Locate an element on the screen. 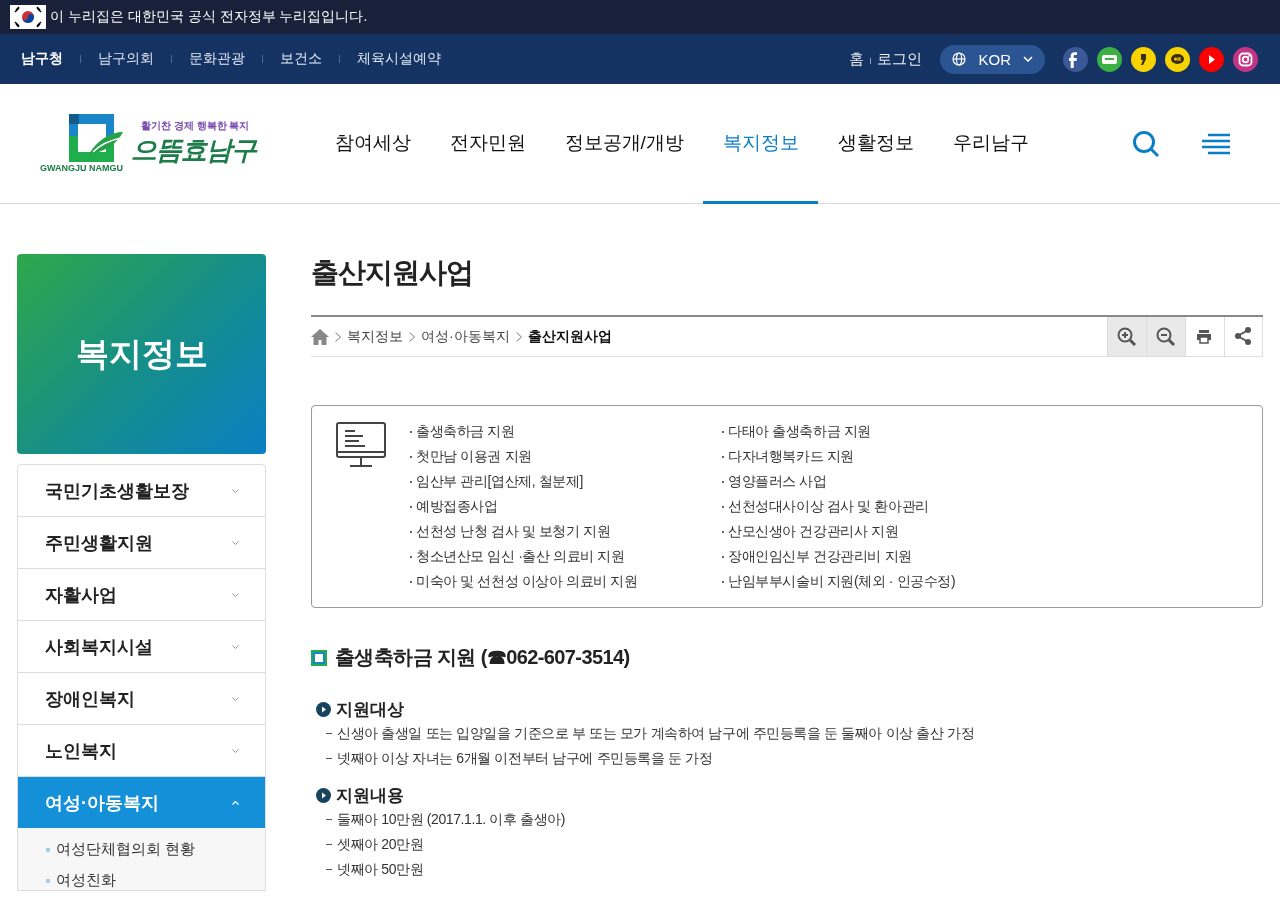 The width and height of the screenshot is (1280, 900). blog-icon is located at coordinates (1109, 59).